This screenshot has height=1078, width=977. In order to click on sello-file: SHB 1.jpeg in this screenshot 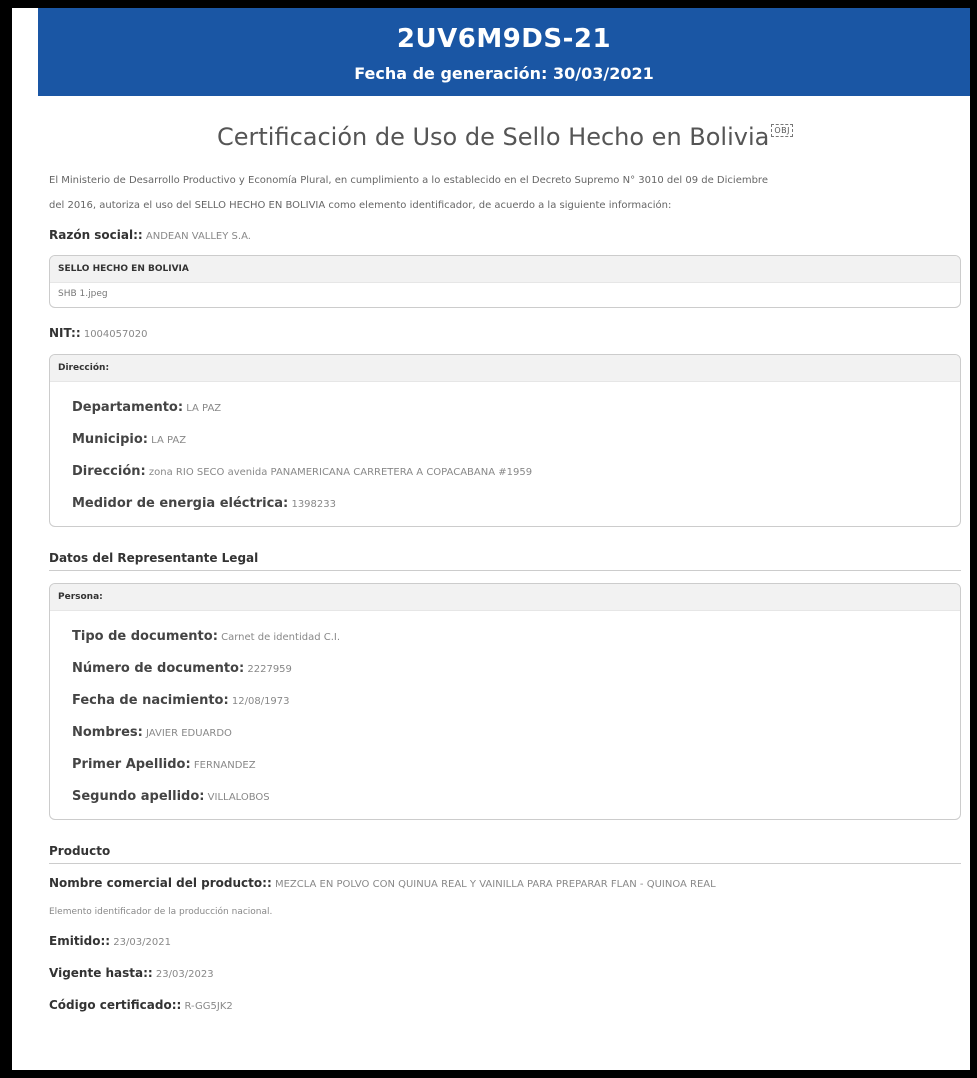, I will do `click(505, 295)`.